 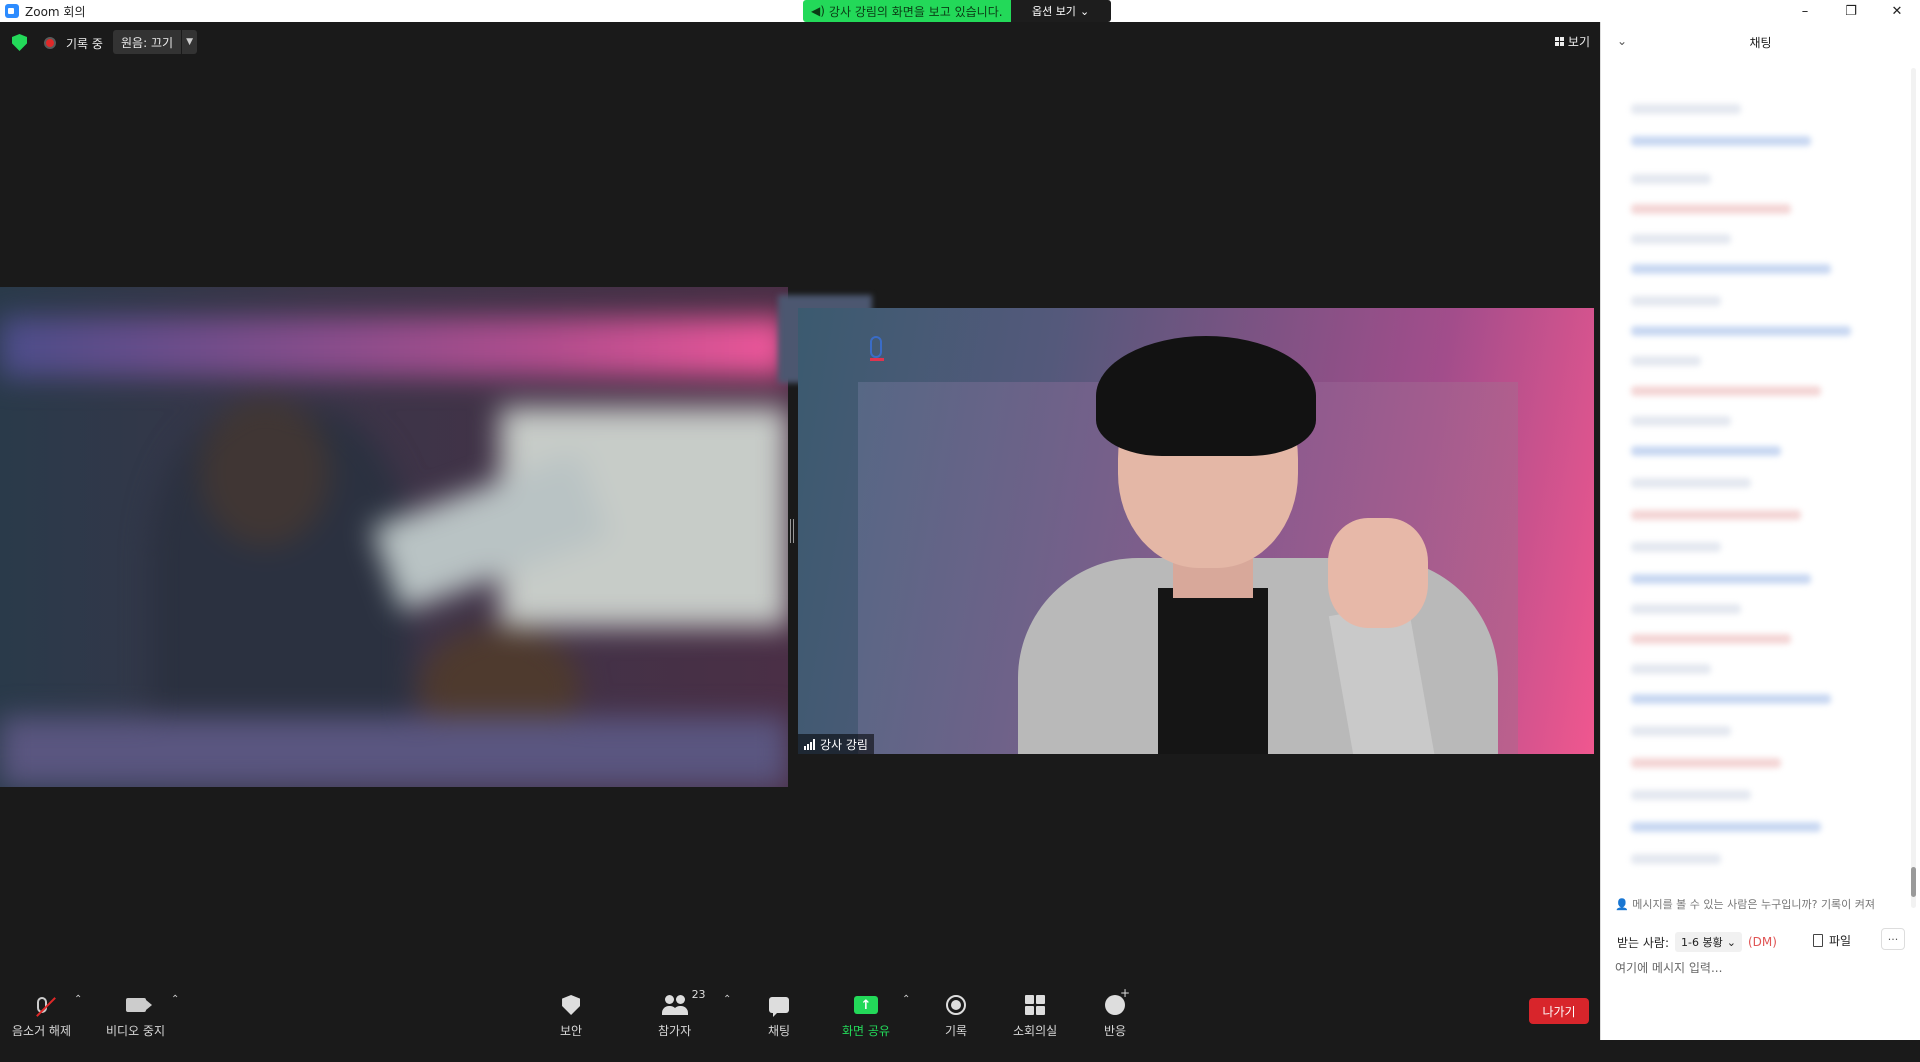 I want to click on chat-scrollbar-thumb, so click(x=1913, y=882).